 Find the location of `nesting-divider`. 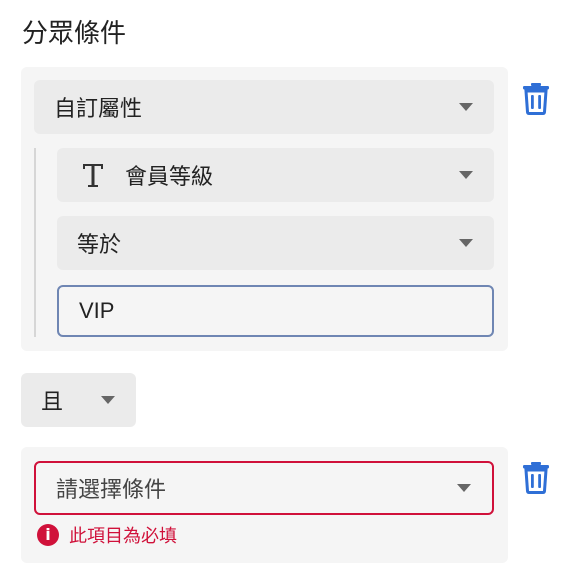

nesting-divider is located at coordinates (35, 242).